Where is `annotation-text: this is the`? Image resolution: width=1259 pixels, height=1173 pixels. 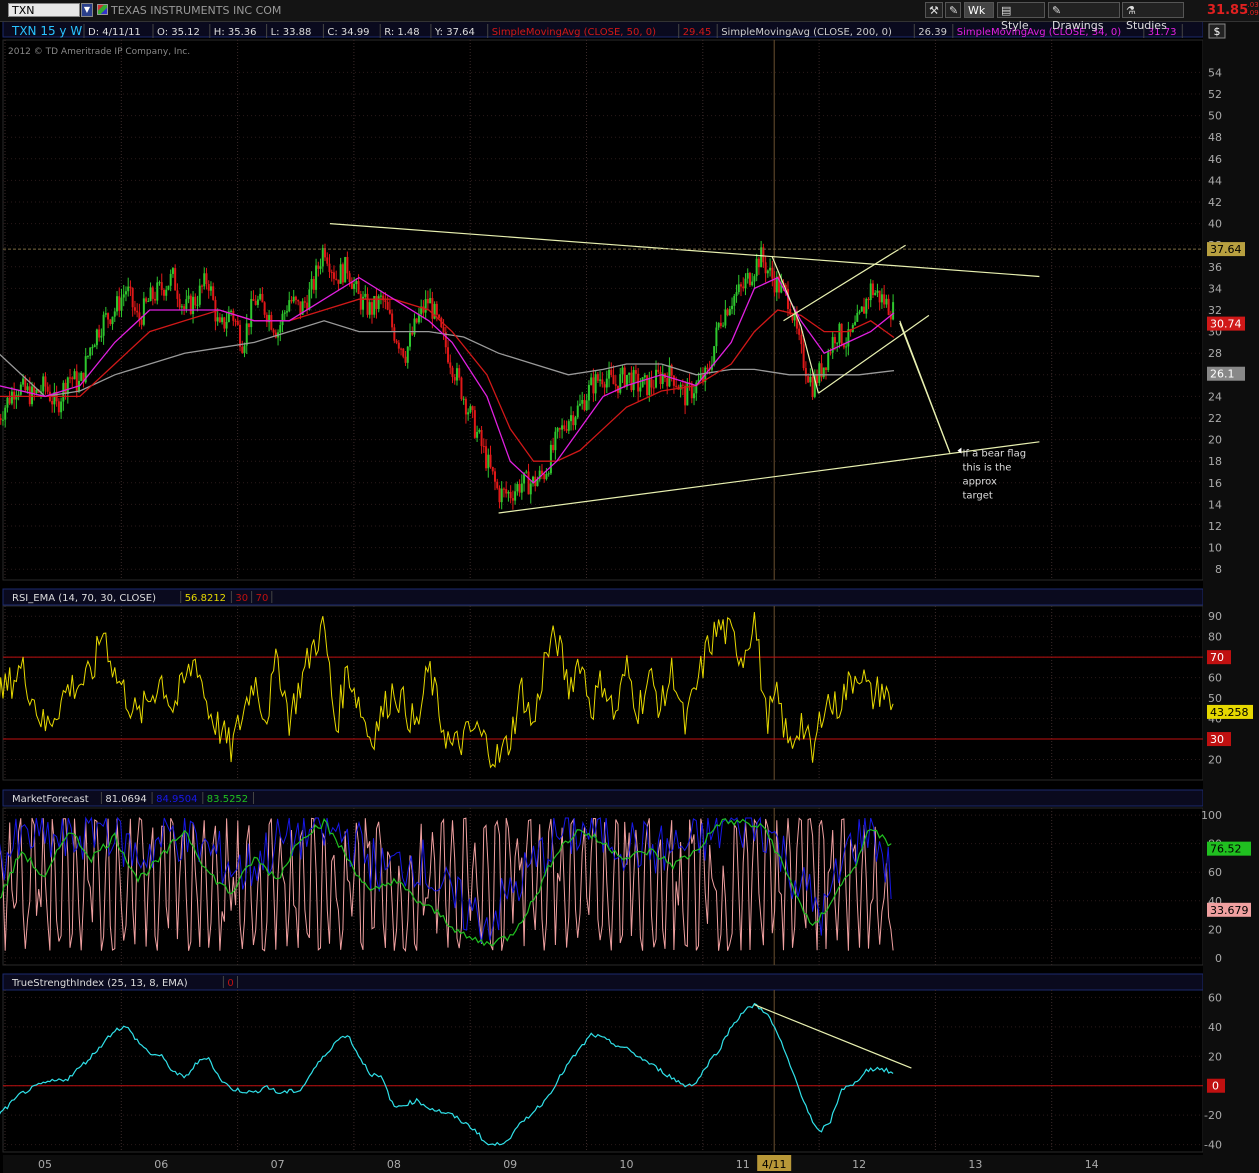 annotation-text: this is the is located at coordinates (986, 468).